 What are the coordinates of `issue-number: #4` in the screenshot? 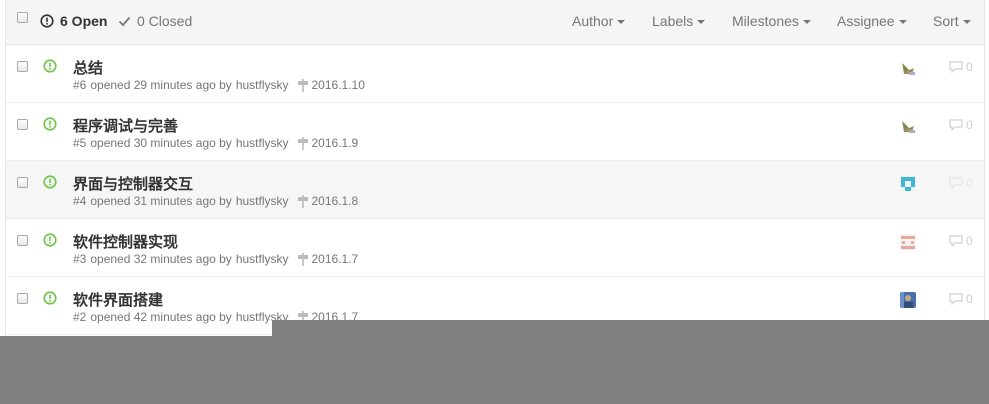 It's located at (80, 201).